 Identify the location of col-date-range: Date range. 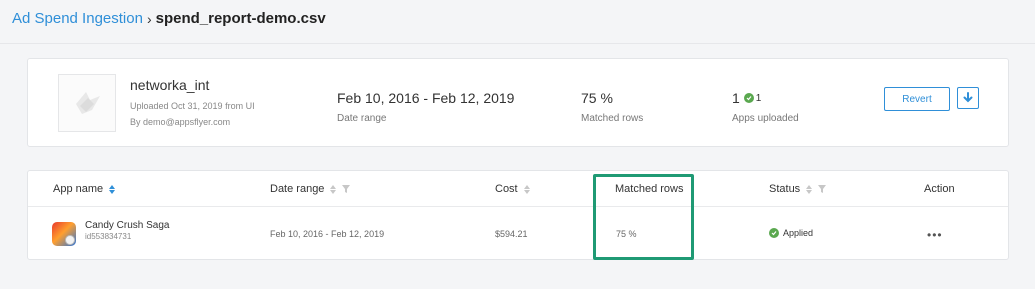
(310, 189).